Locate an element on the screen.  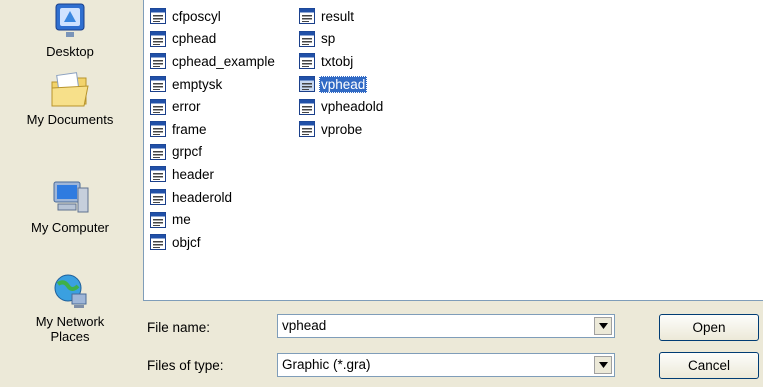
file-item: txtobj is located at coordinates (341, 61).